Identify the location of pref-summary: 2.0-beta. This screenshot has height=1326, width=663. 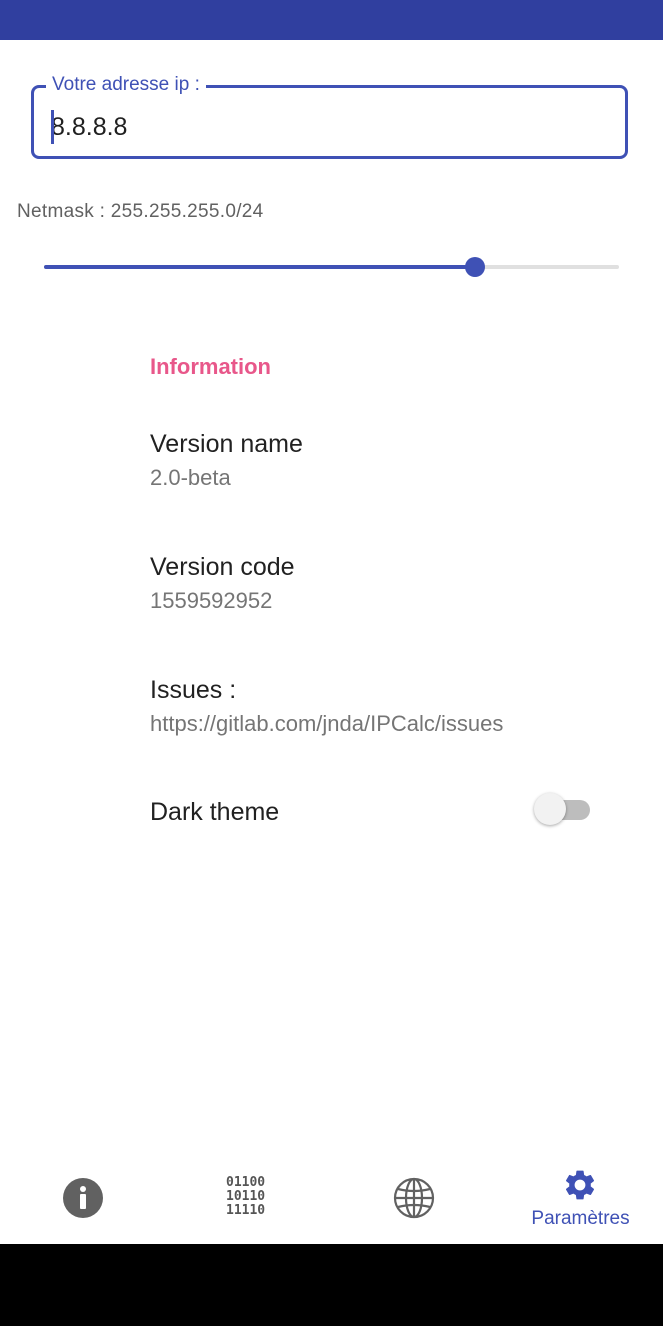
(190, 477).